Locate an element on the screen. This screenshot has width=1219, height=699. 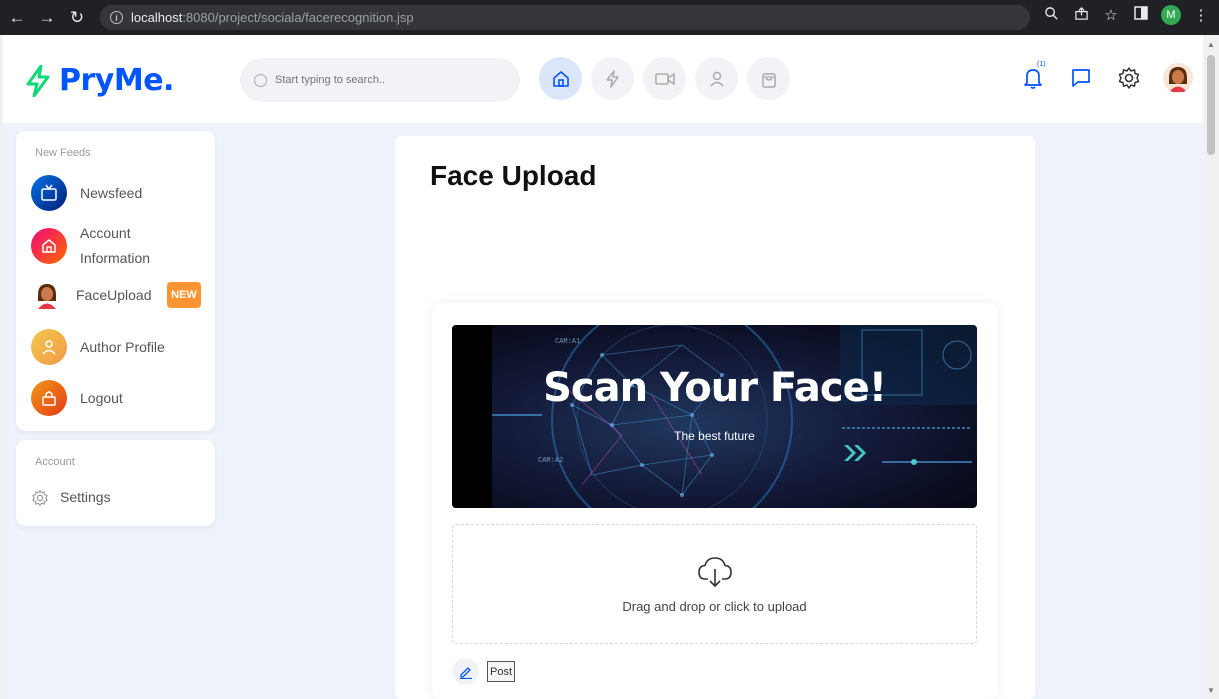
search-input is located at coordinates (385, 80).